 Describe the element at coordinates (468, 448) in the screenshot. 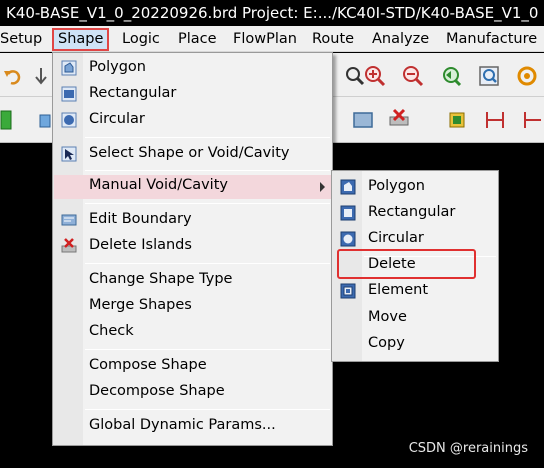

I see `watermark: CSDN @rerainings` at that location.